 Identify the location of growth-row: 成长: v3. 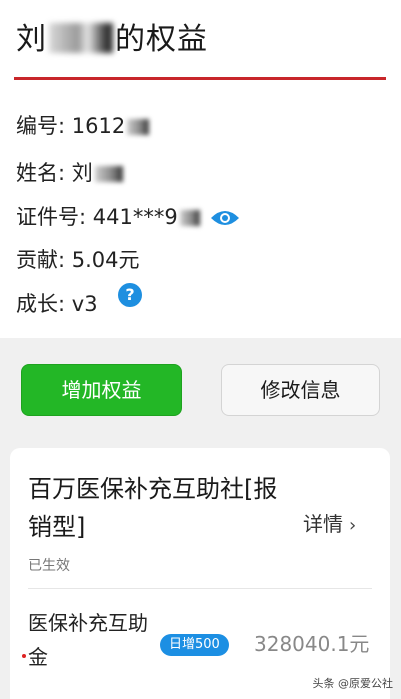
(57, 303).